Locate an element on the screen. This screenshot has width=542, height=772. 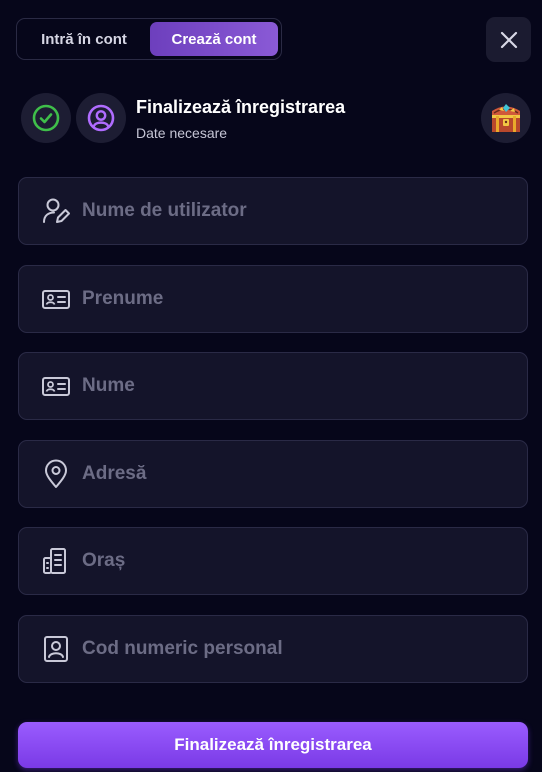
username-input is located at coordinates (303, 211).